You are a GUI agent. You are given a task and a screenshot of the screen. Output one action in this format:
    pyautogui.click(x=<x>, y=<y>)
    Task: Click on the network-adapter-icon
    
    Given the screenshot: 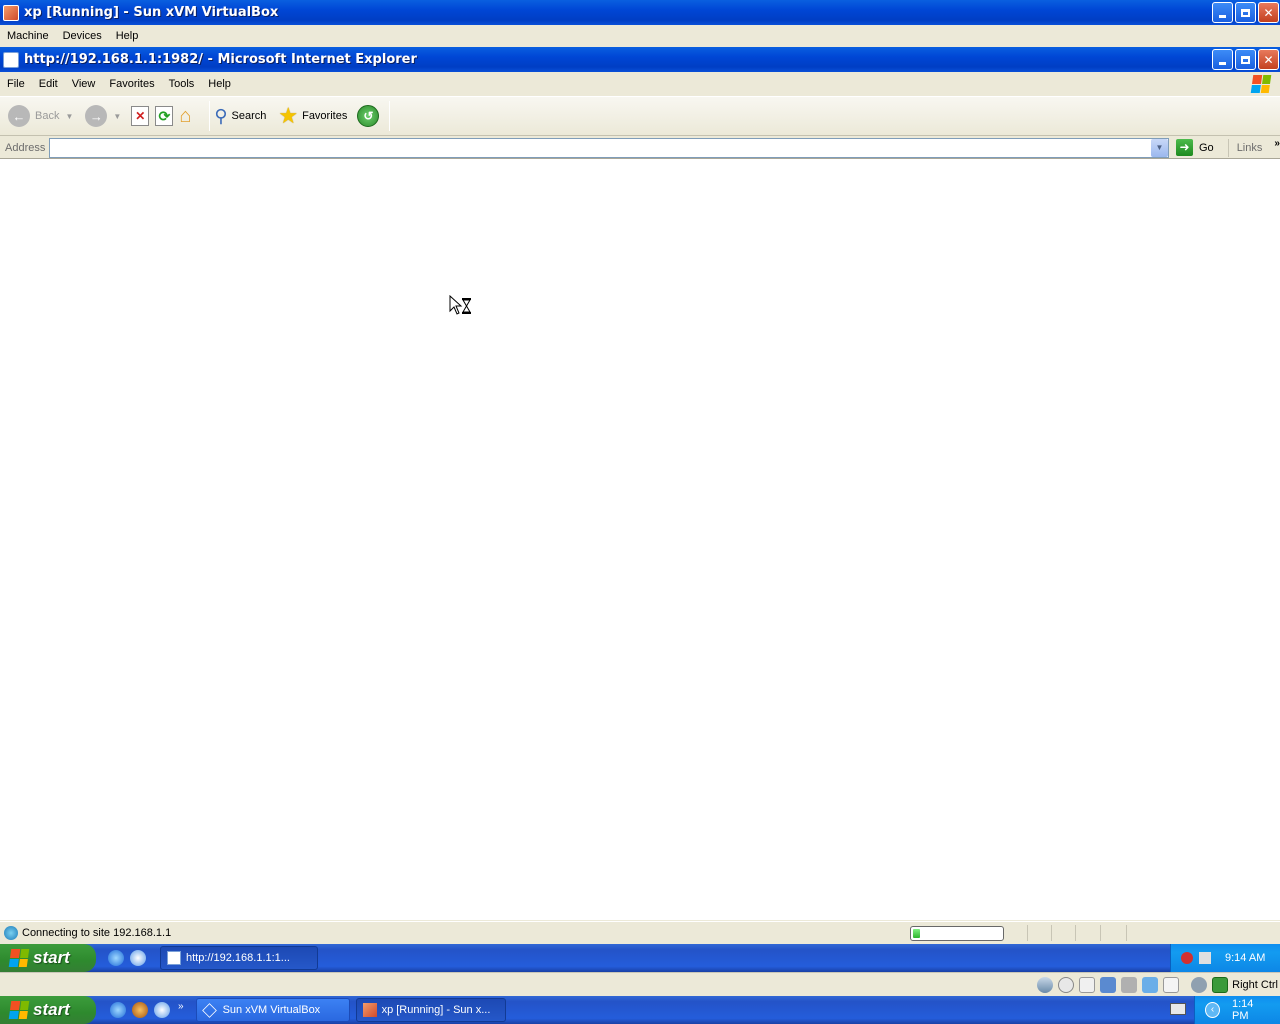 What is the action you would take?
    pyautogui.click(x=1108, y=984)
    